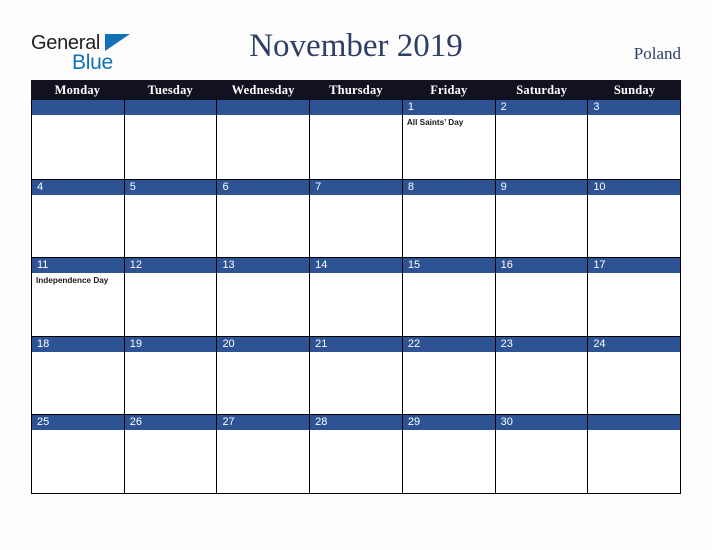 This screenshot has height=550, width=712. Describe the element at coordinates (596, 107) in the screenshot. I see `day-number: 3` at that location.